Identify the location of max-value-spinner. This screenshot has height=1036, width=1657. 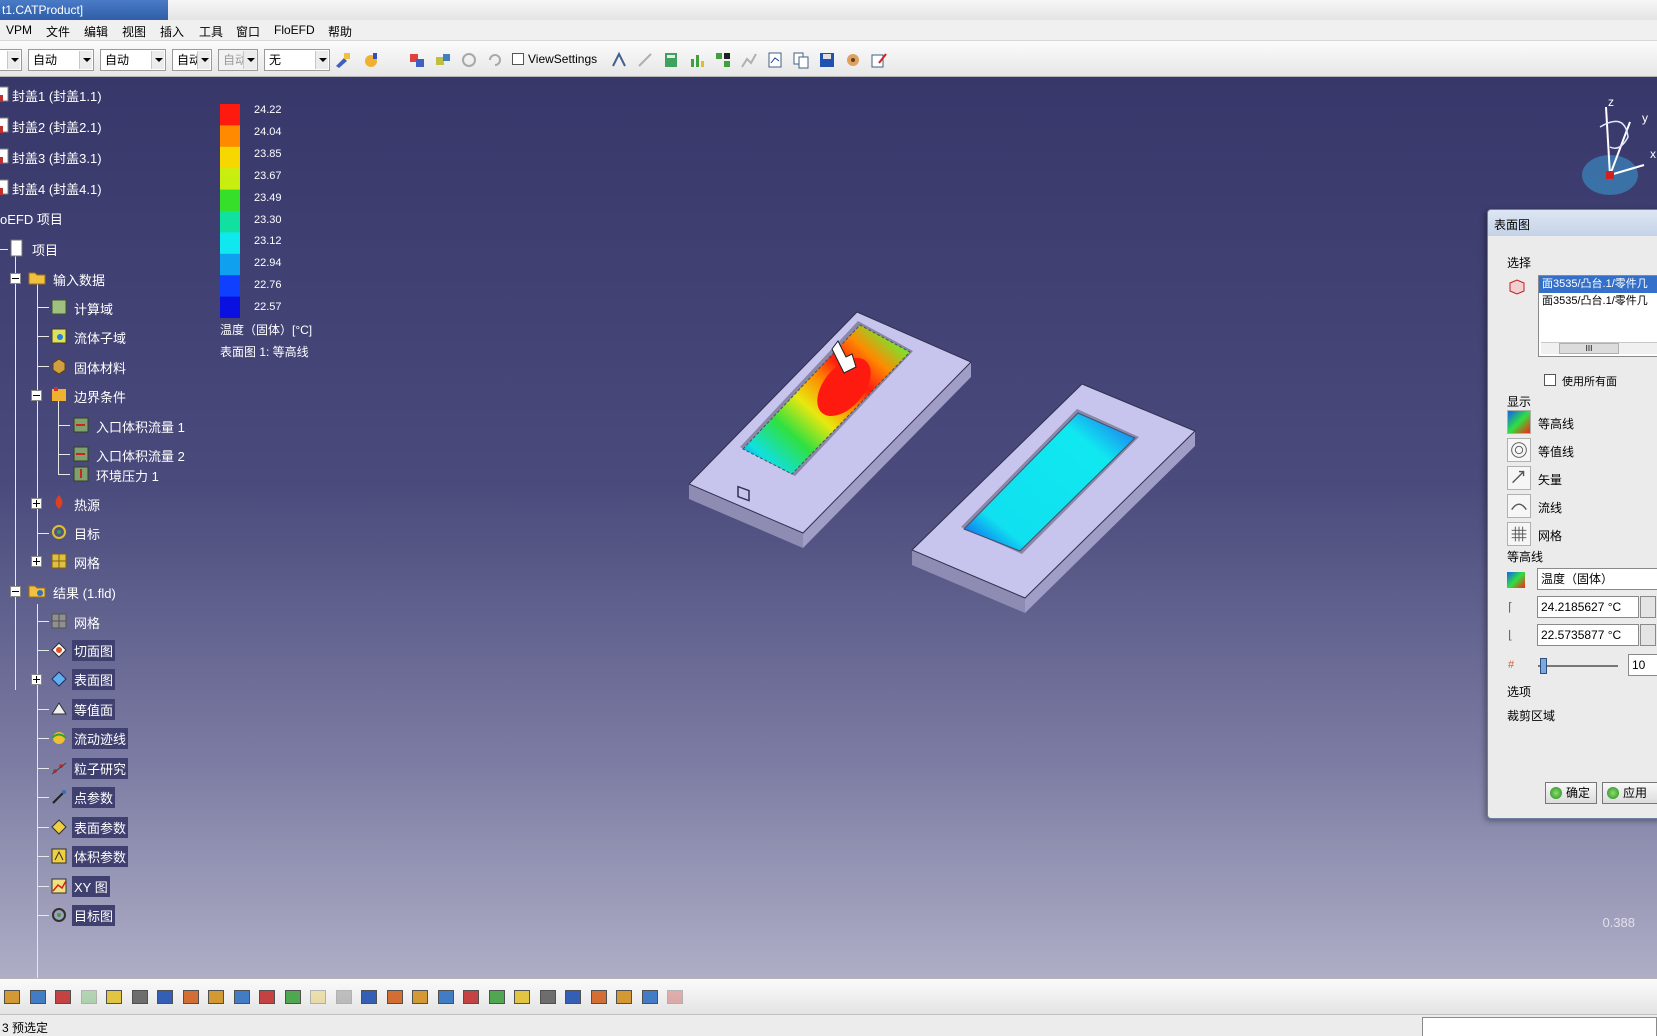
(1648, 607).